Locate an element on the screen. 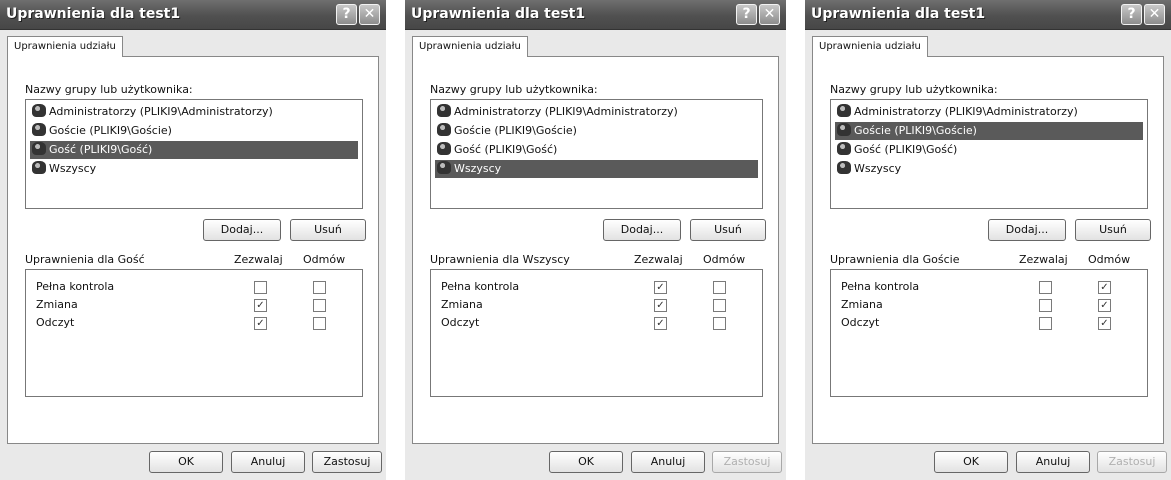 Image resolution: width=1171 pixels, height=480 pixels. window-title: Uprawnienia dla test1 is located at coordinates (93, 14).